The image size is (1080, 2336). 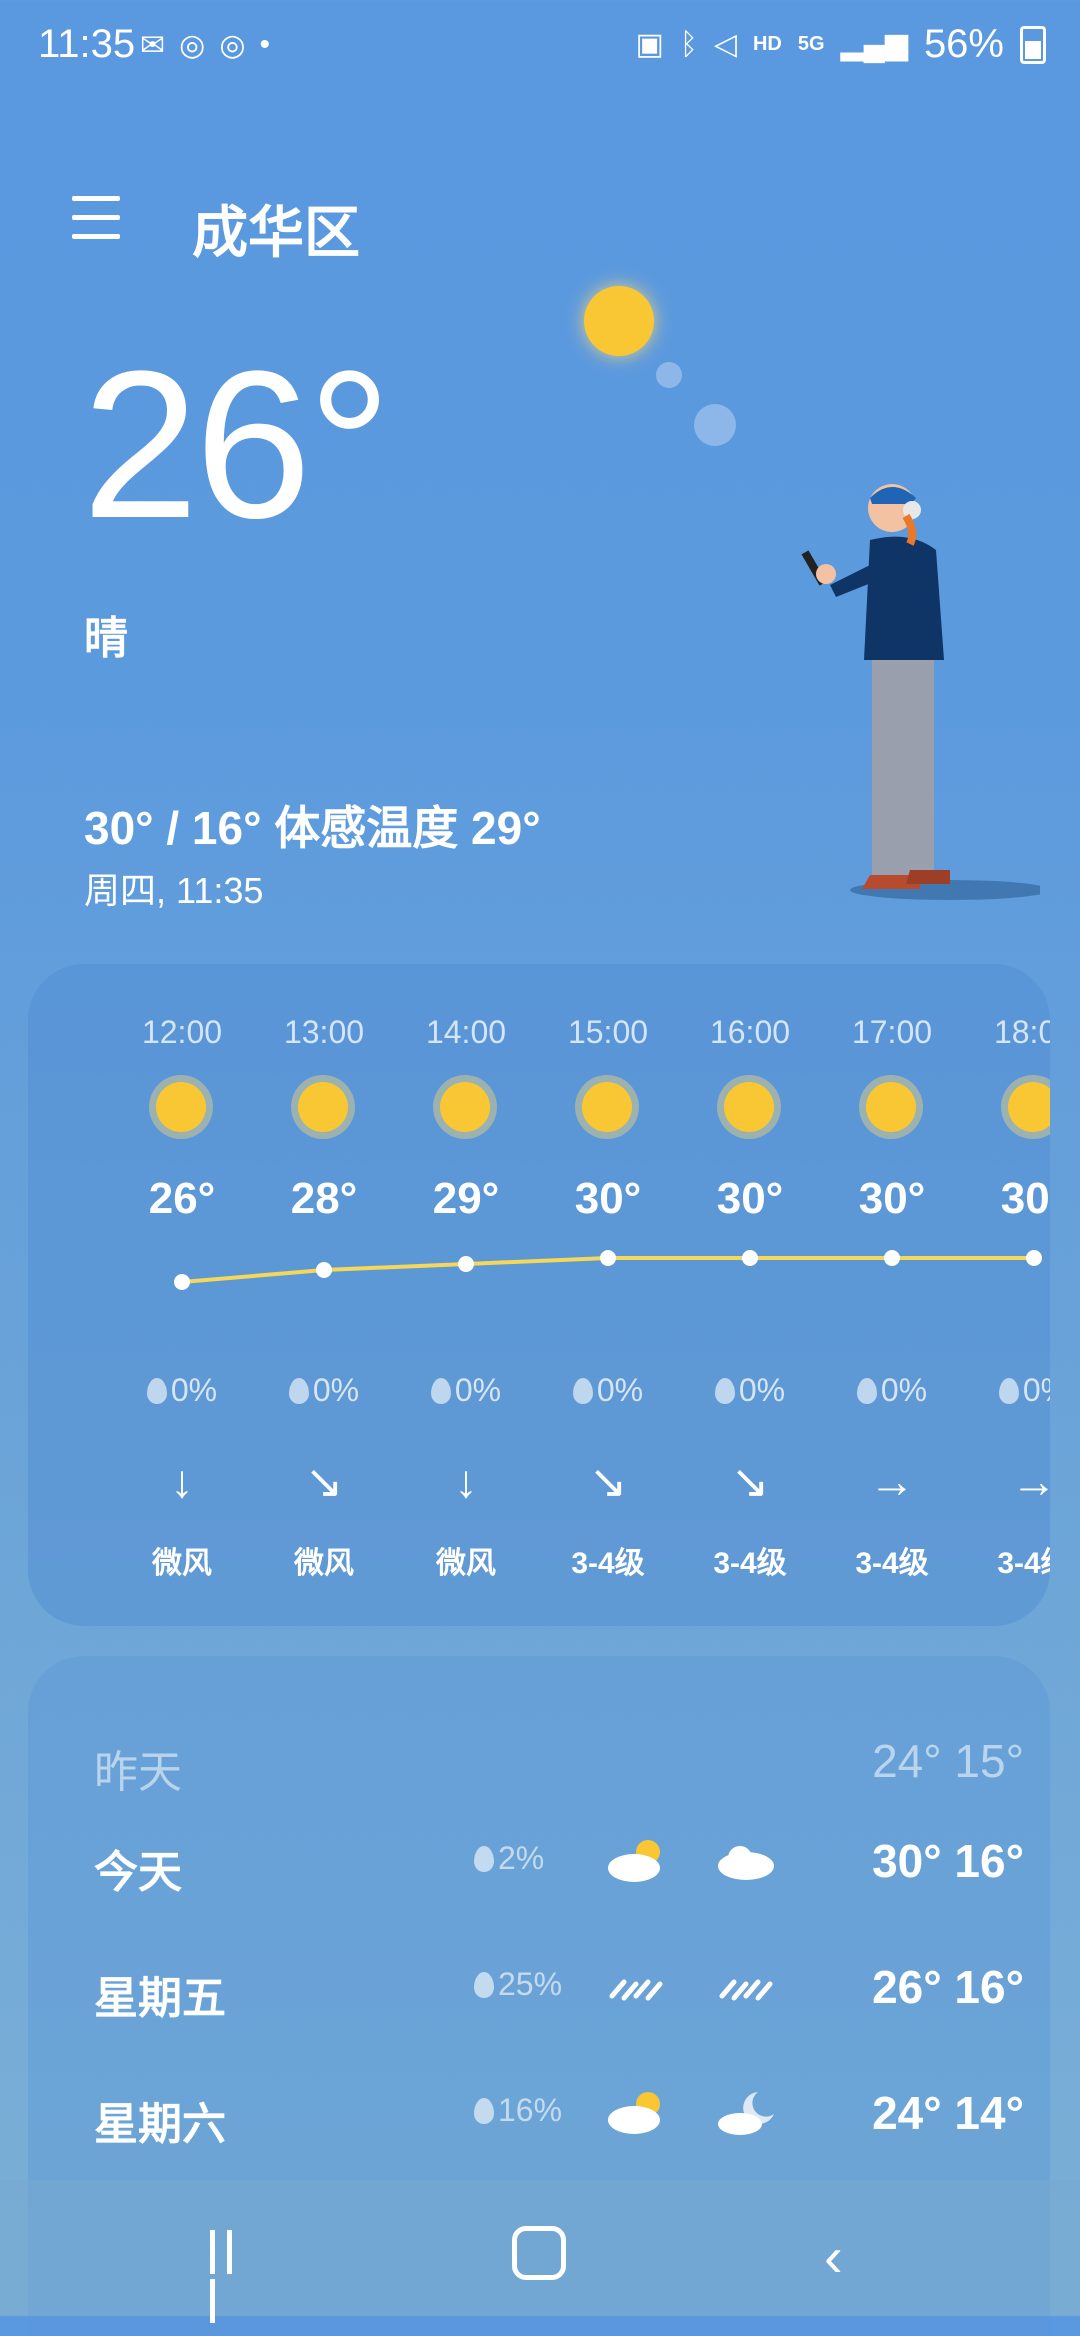 I want to click on hour-time: 16:00, so click(x=750, y=1032).